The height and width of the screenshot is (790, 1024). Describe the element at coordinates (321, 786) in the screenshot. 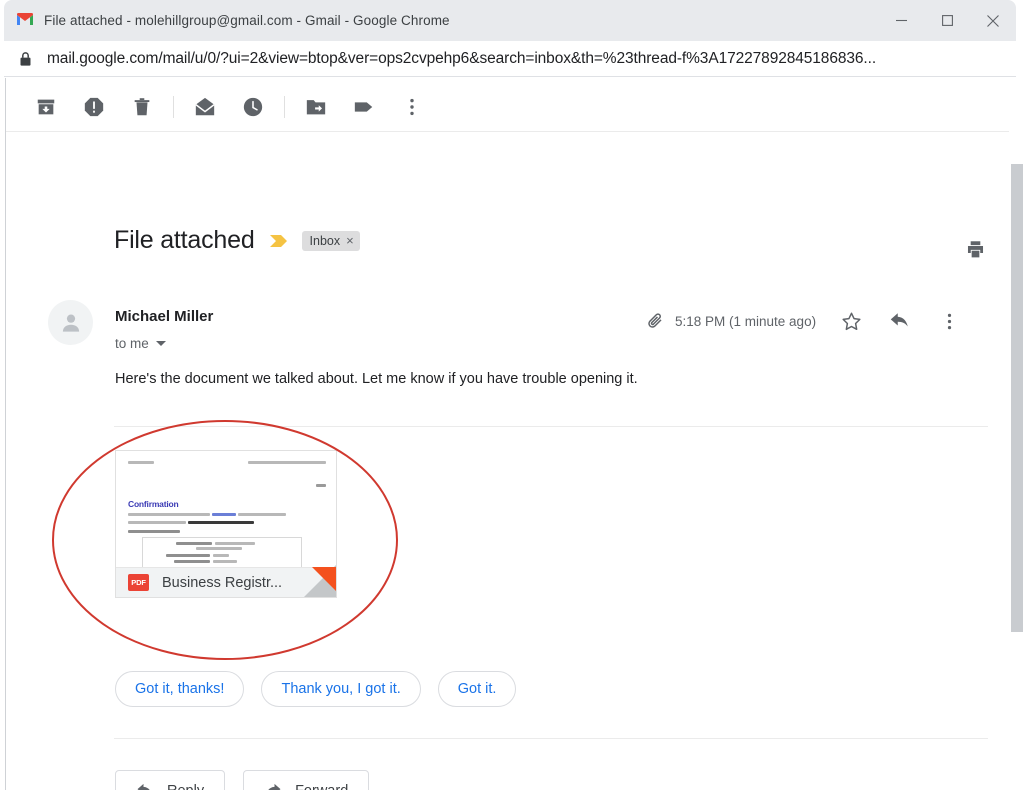

I see `forward-button-label: Forward` at that location.